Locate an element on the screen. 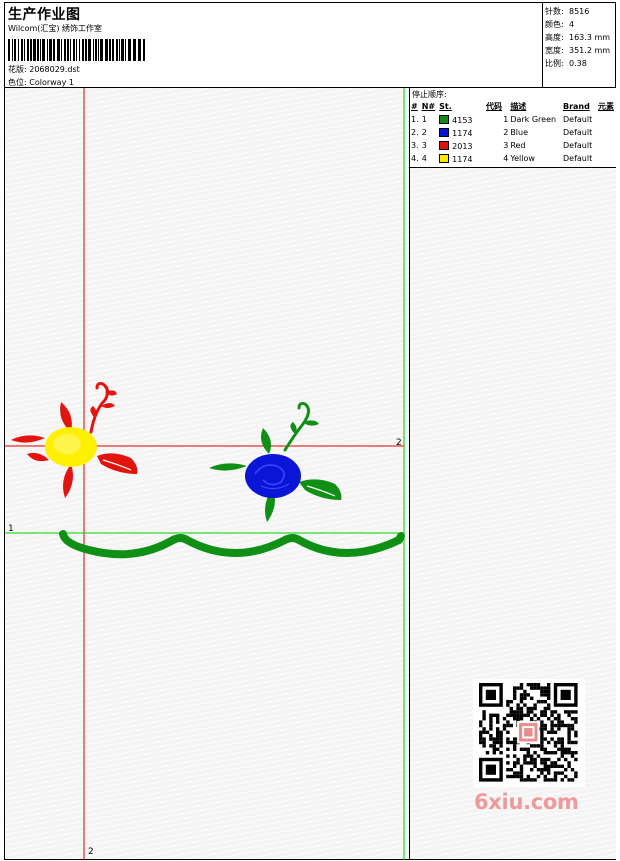 The height and width of the screenshot is (861, 620). red-yellow-flower-motif is located at coordinates (74, 440).